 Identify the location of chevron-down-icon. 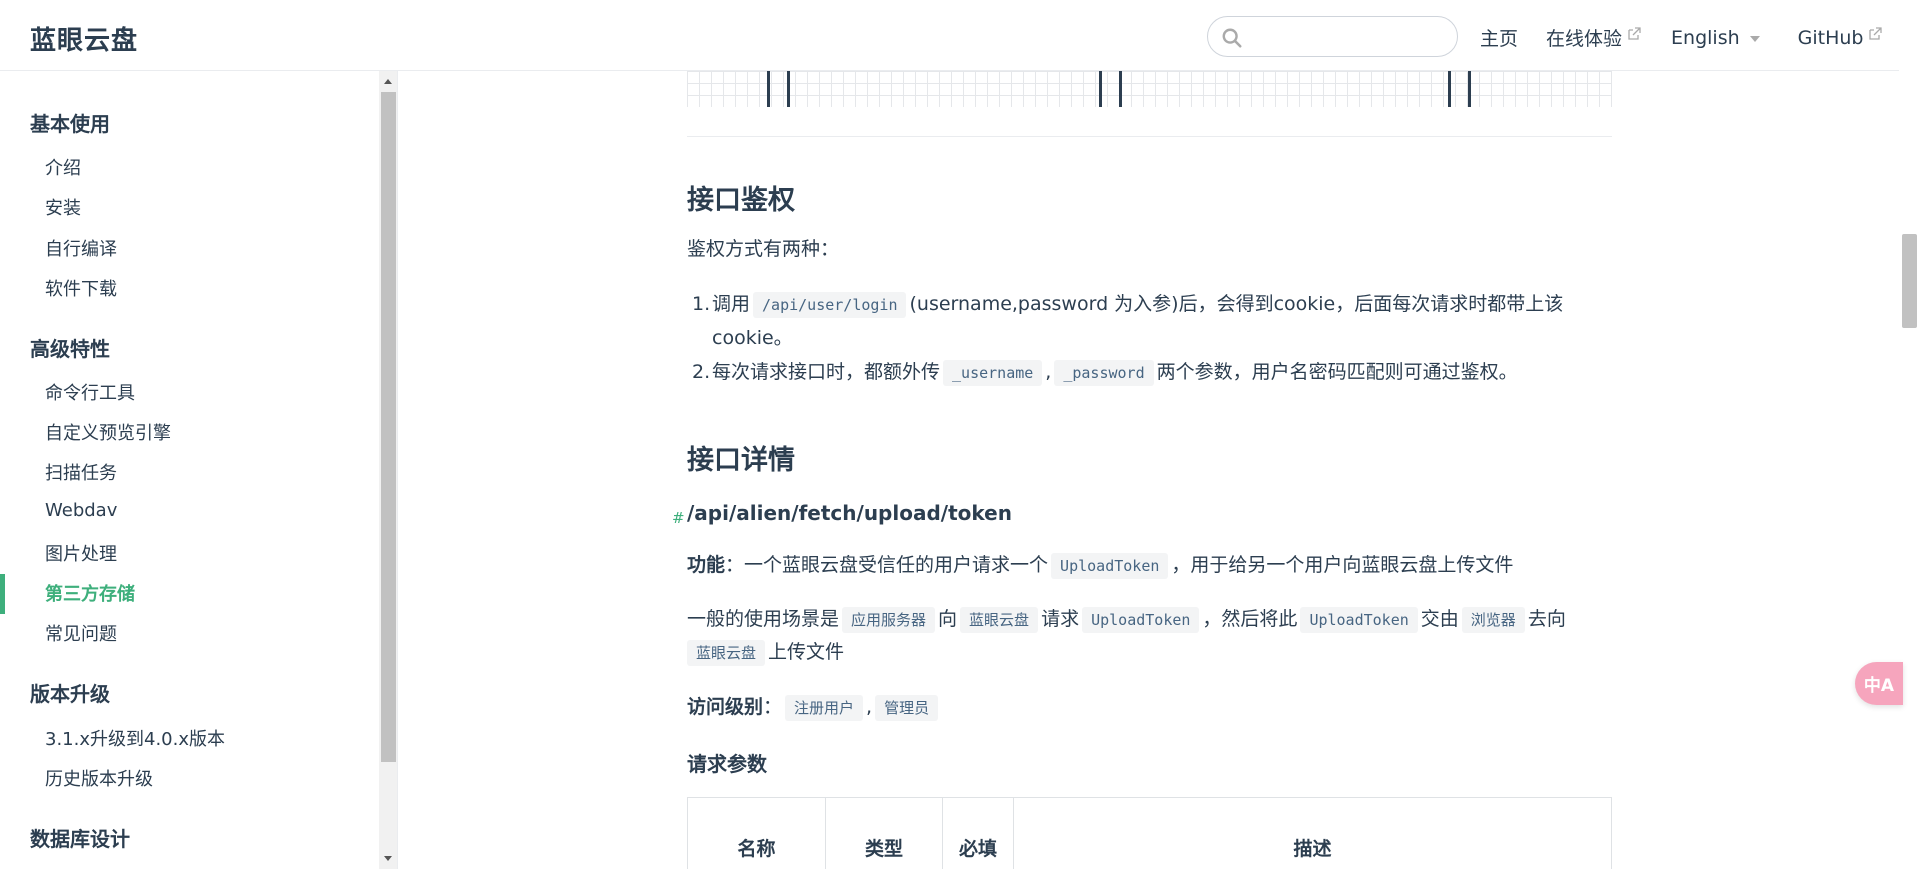
(1754, 38).